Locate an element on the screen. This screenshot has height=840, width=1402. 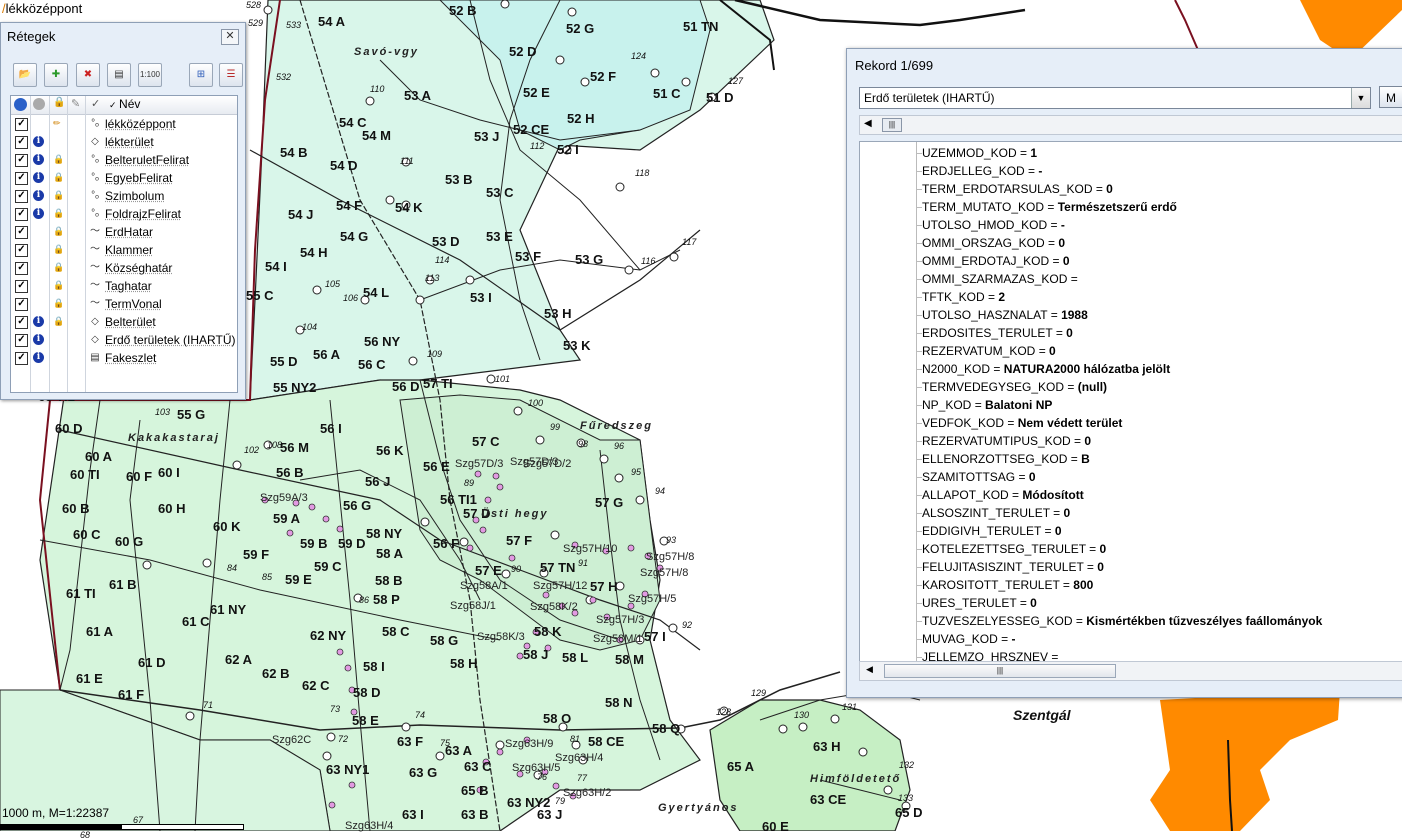
layer-name: Szimbolum is located at coordinates (134, 196).